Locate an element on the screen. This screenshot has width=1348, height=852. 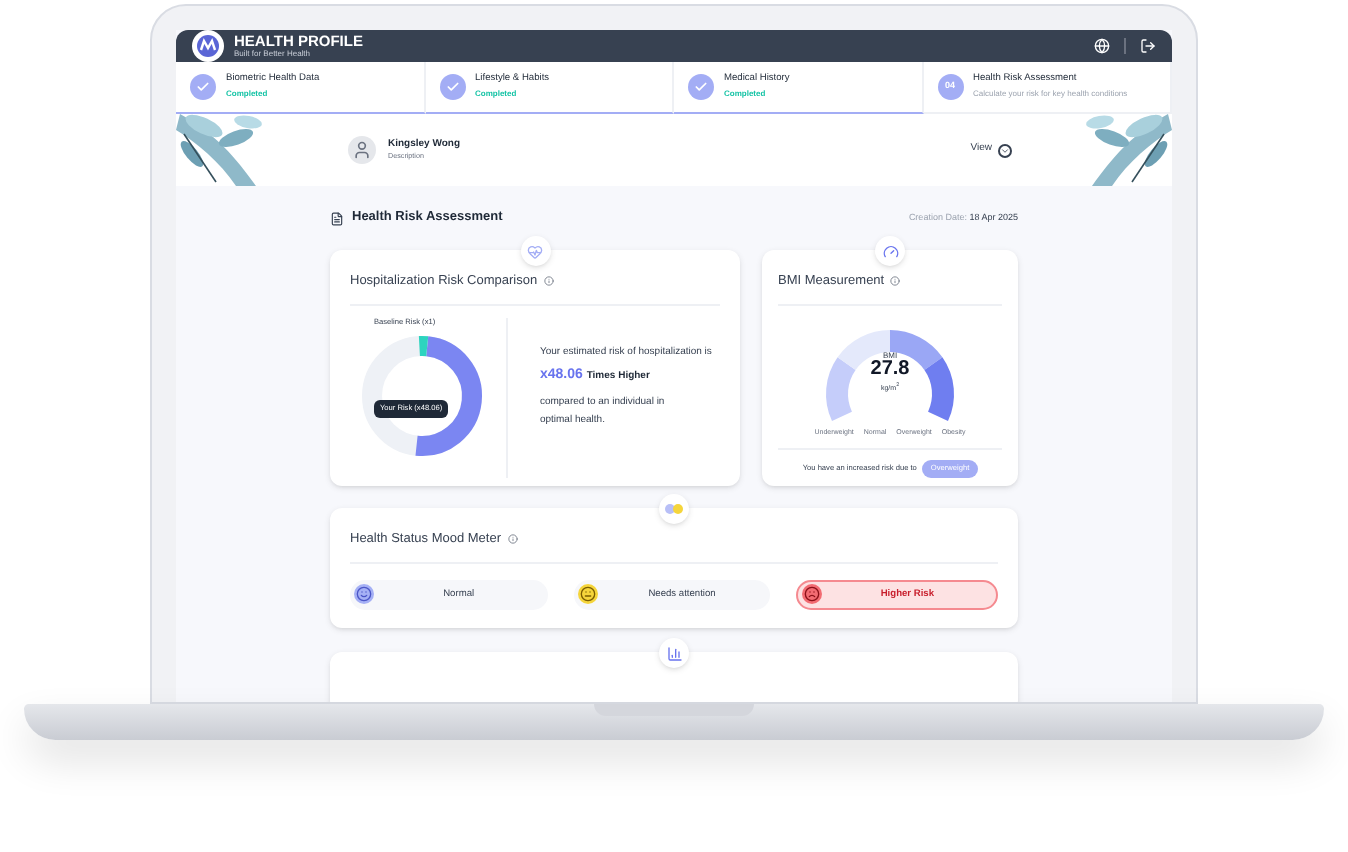
chevron-down-icon is located at coordinates (1005, 150).